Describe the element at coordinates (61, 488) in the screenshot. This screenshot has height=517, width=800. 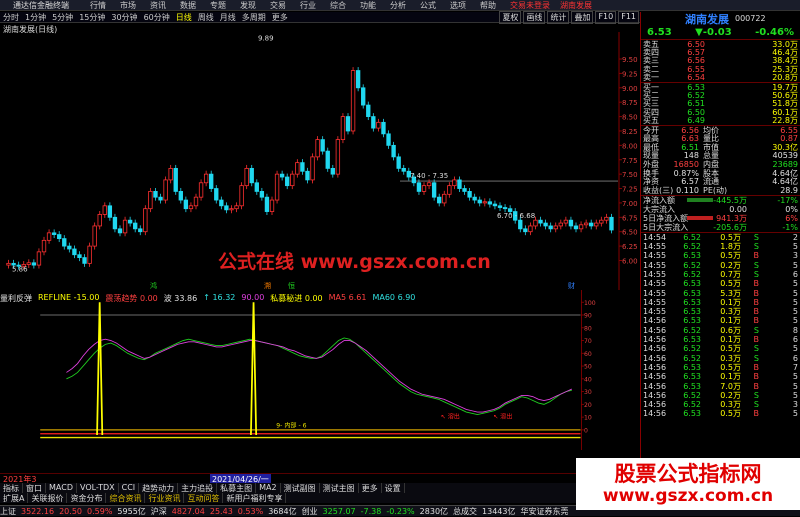
I see `indicator-tab: MACD` at that location.